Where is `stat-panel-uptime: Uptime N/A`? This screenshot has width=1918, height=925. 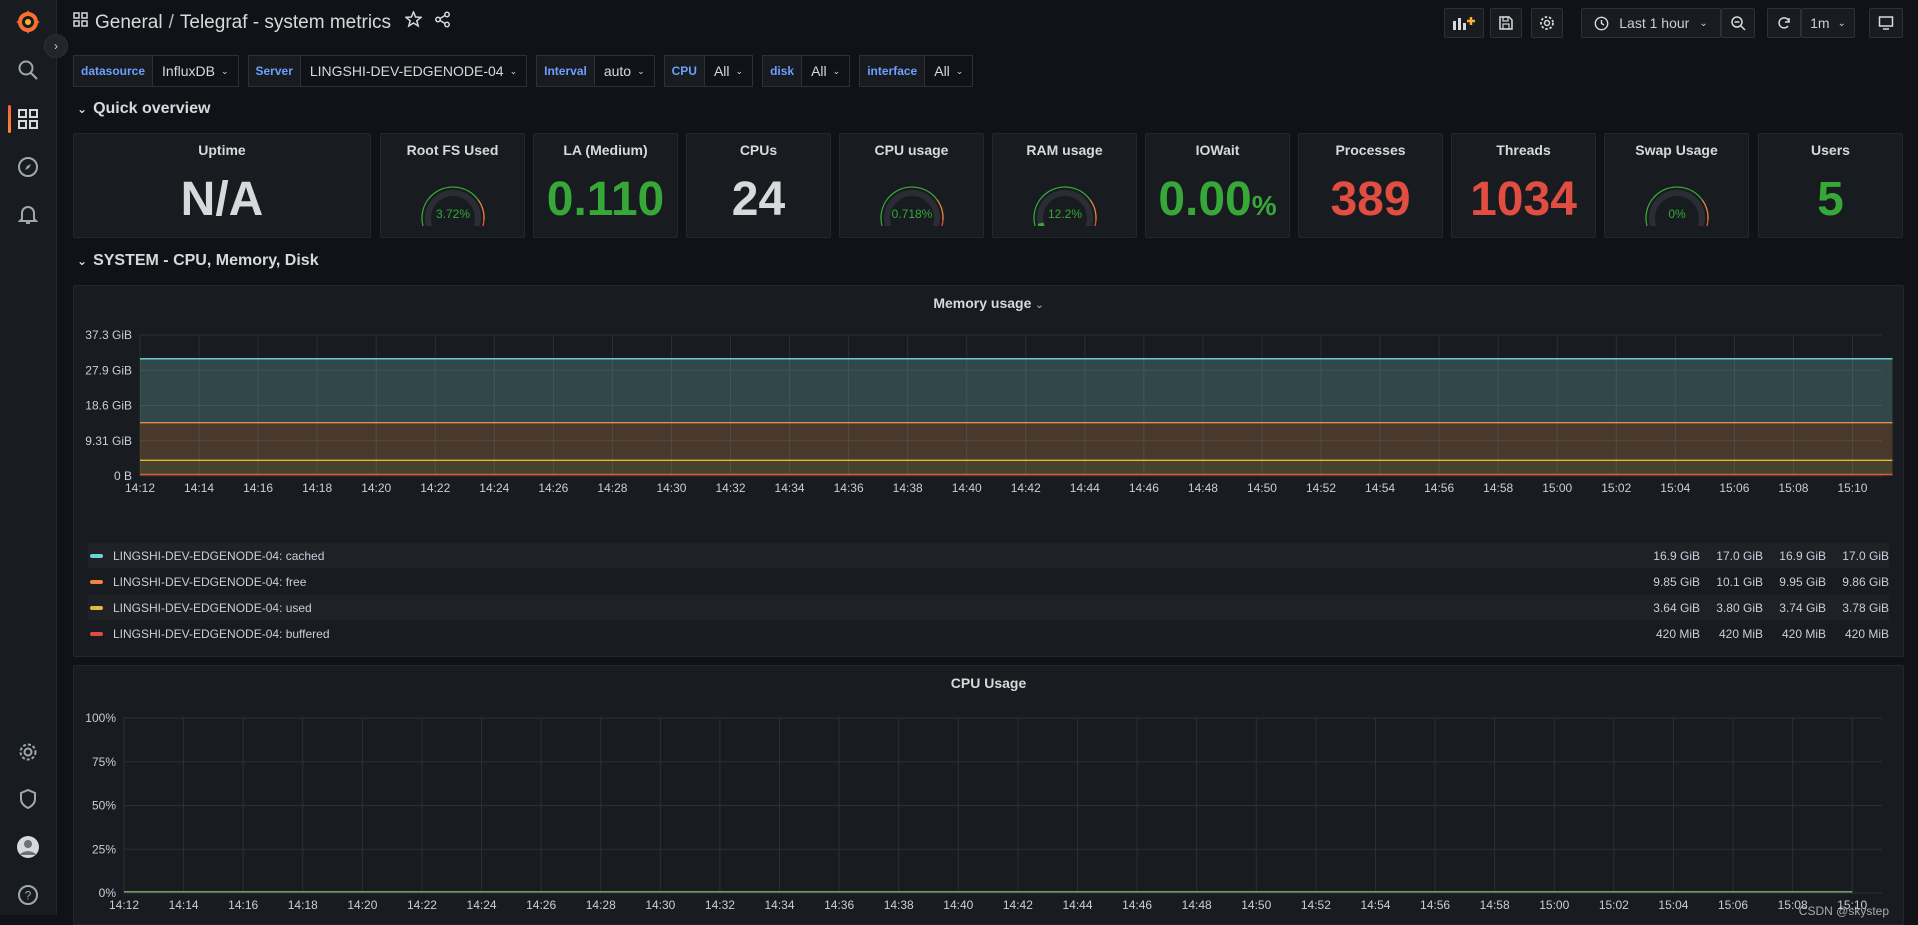 stat-panel-uptime: Uptime N/A is located at coordinates (222, 185).